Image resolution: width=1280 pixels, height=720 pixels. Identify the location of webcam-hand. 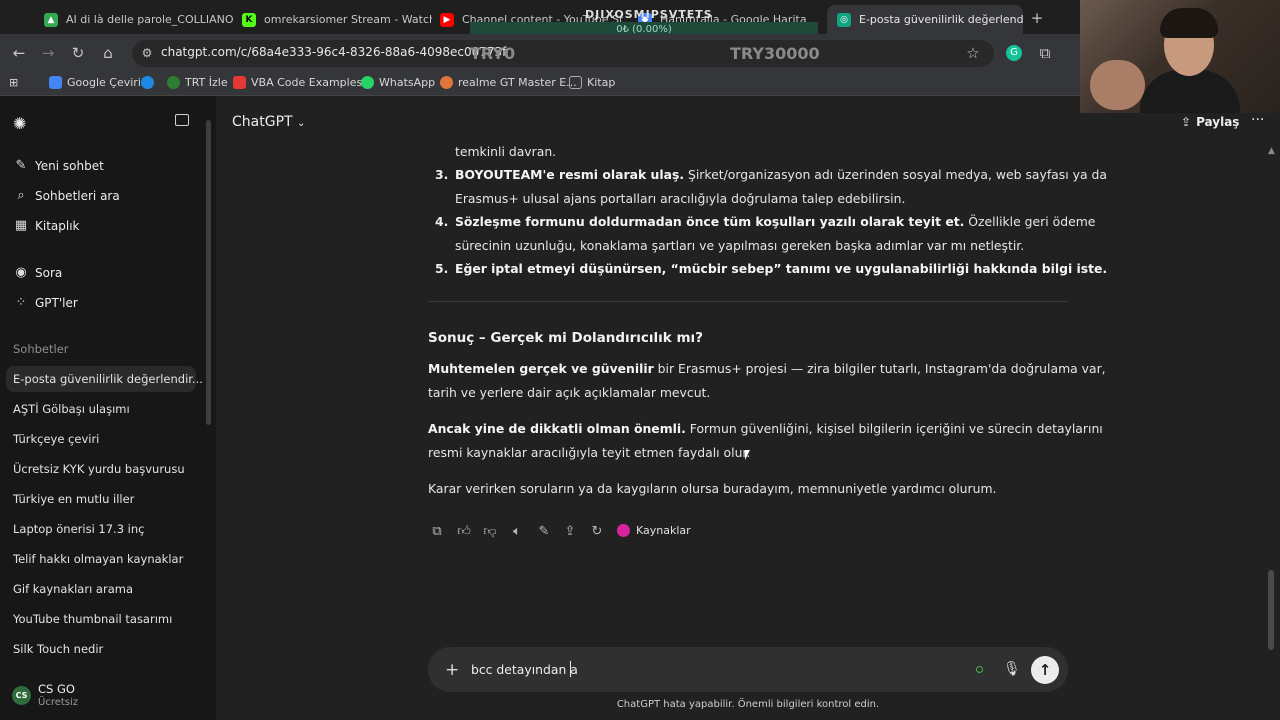
(1117, 85).